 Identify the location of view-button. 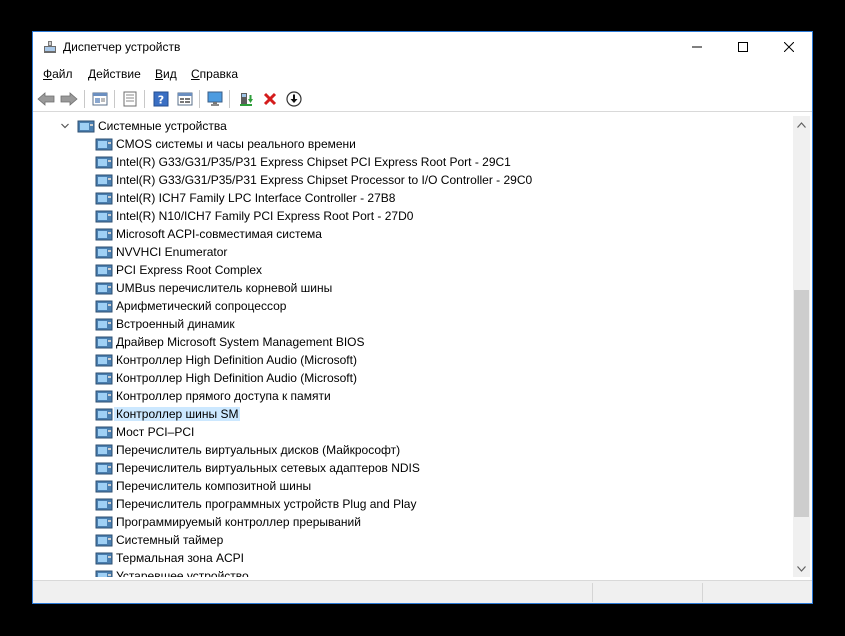
(185, 99).